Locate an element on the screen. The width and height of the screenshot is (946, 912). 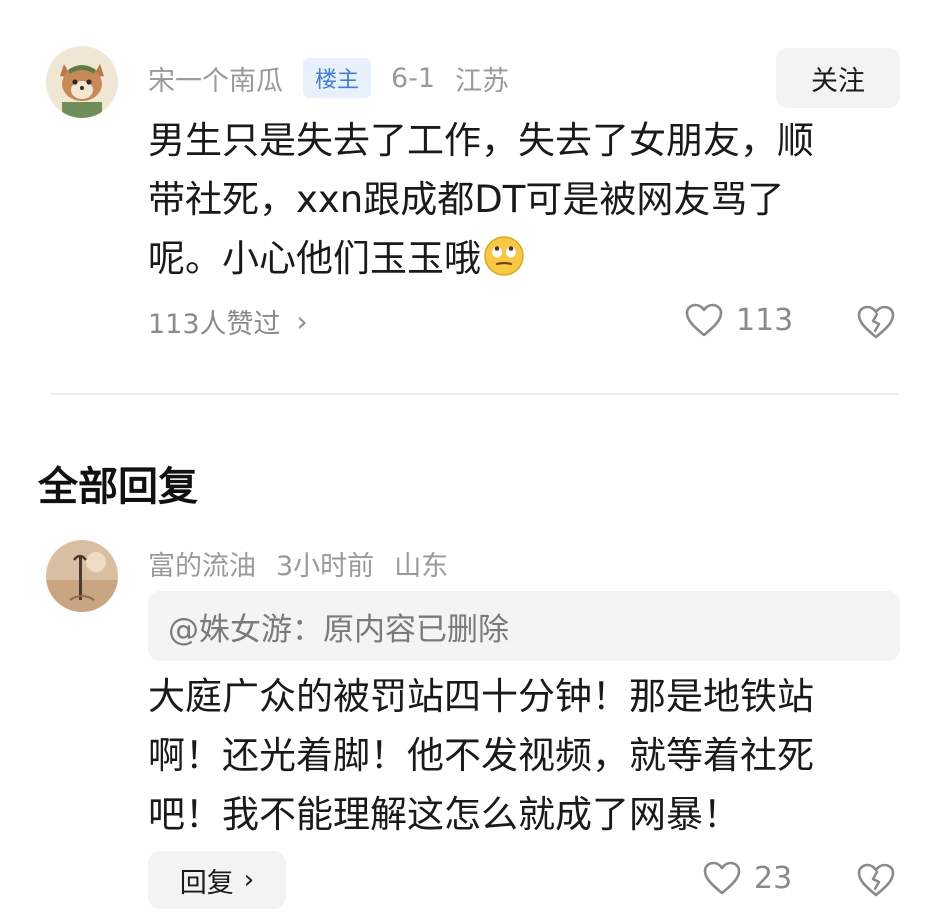
reply-meta: 富的流油 3小时前 山东 is located at coordinates (308, 563).